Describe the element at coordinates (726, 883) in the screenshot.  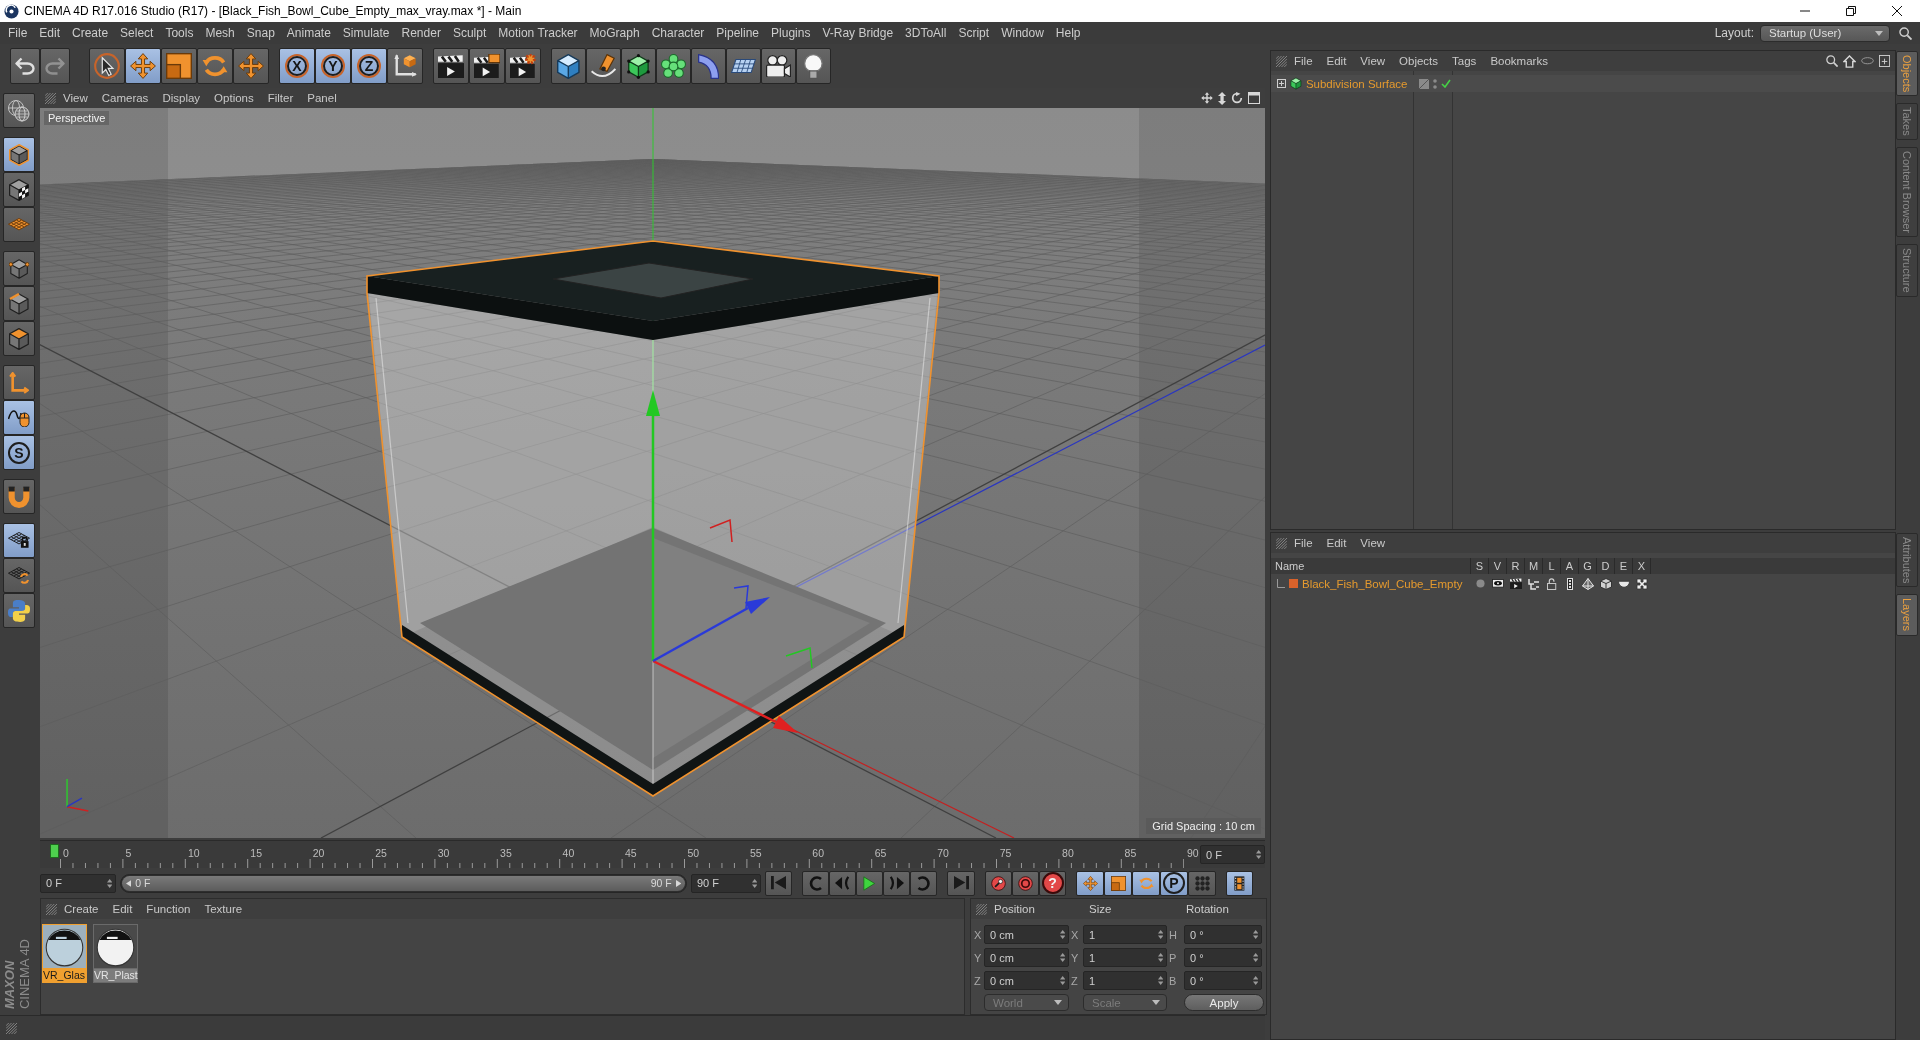
I see `end-frame-field: 90 F` at that location.